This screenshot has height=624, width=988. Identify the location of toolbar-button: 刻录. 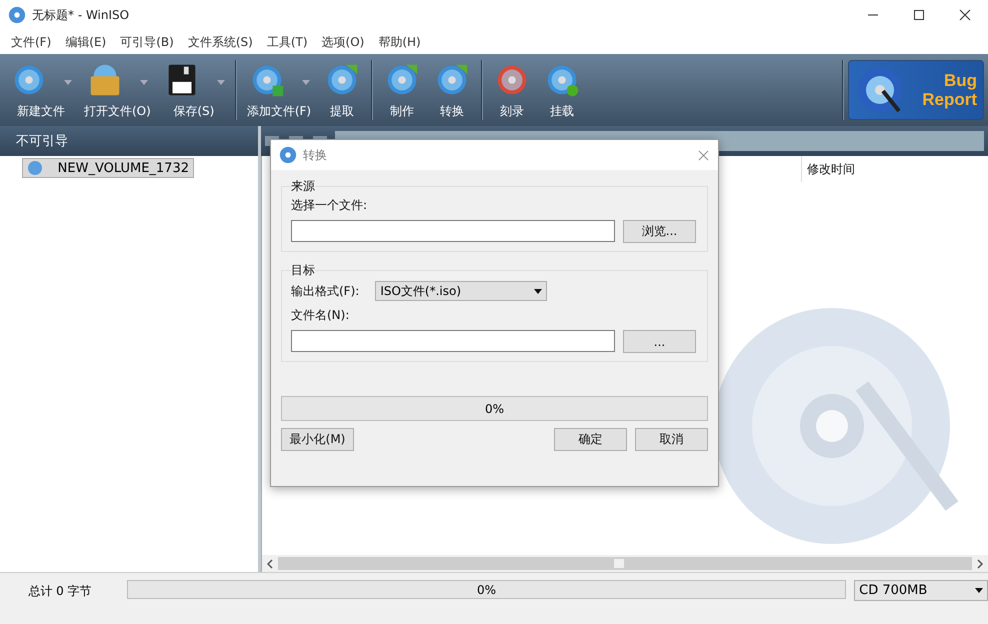
(512, 90).